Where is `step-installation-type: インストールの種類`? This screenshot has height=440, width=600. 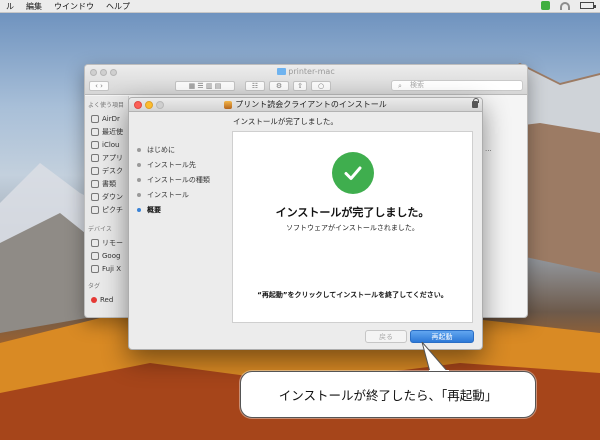
step-installation-type: インストールの種類 is located at coordinates (173, 179).